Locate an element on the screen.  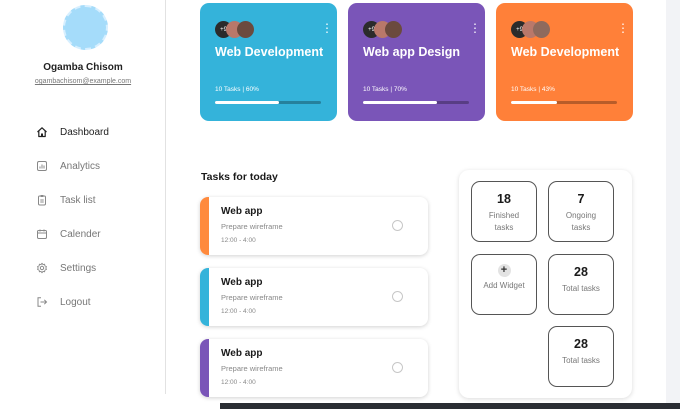
stat-value: 7 is located at coordinates (581, 199).